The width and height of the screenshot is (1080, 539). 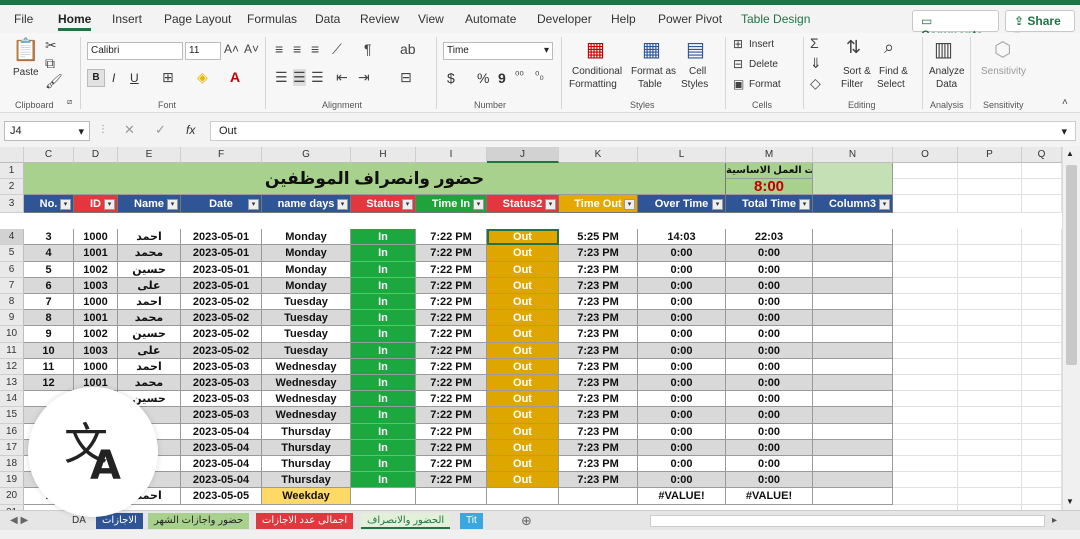 I want to click on table-header-cell: name days ▾, so click(x=306, y=204).